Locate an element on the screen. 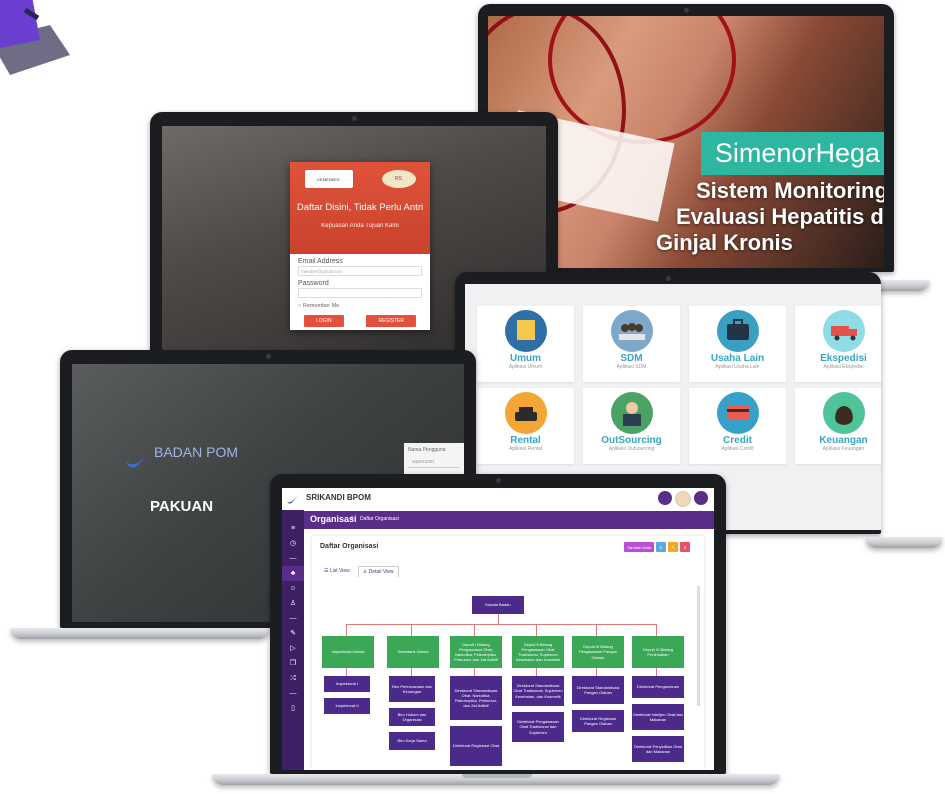 This screenshot has width=945, height=794. app-card-keuangan: Keuangan Aplikasi Keuangan is located at coordinates (838, 426).